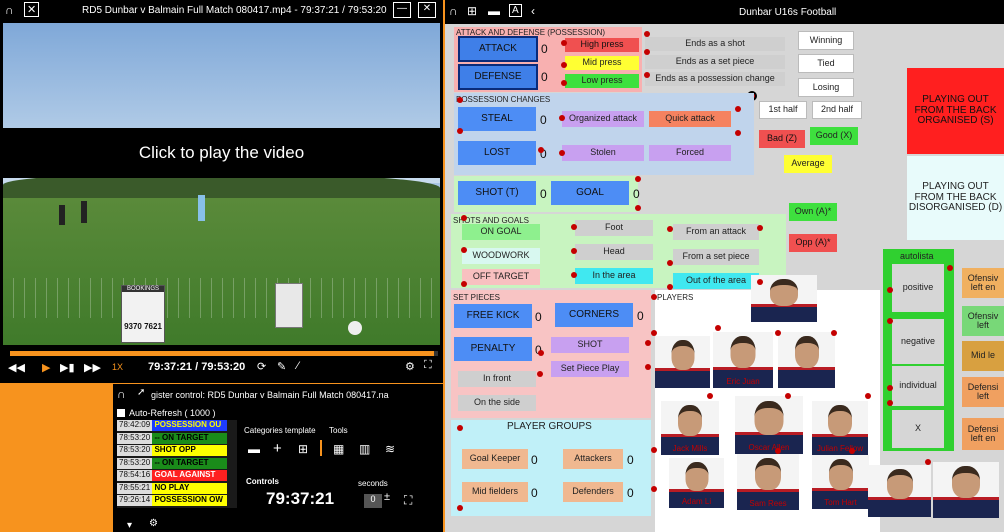 This screenshot has width=1004, height=532. I want to click on pencil-icon: ✎, so click(281, 366).